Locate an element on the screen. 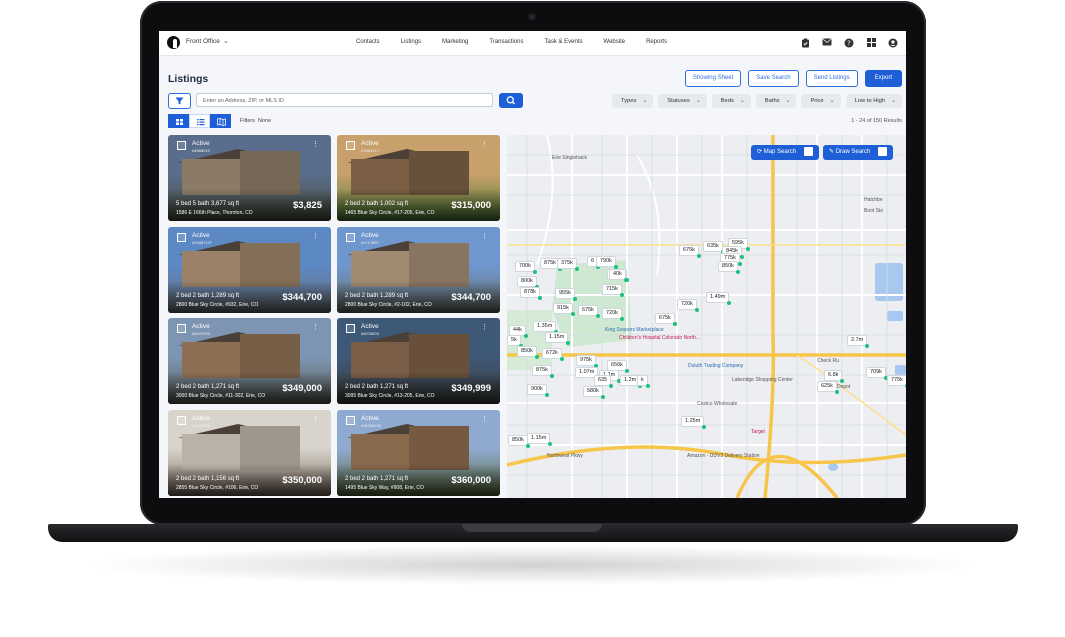 This screenshot has height=637, width=1065. nav-transactions: Transactions is located at coordinates (506, 42).